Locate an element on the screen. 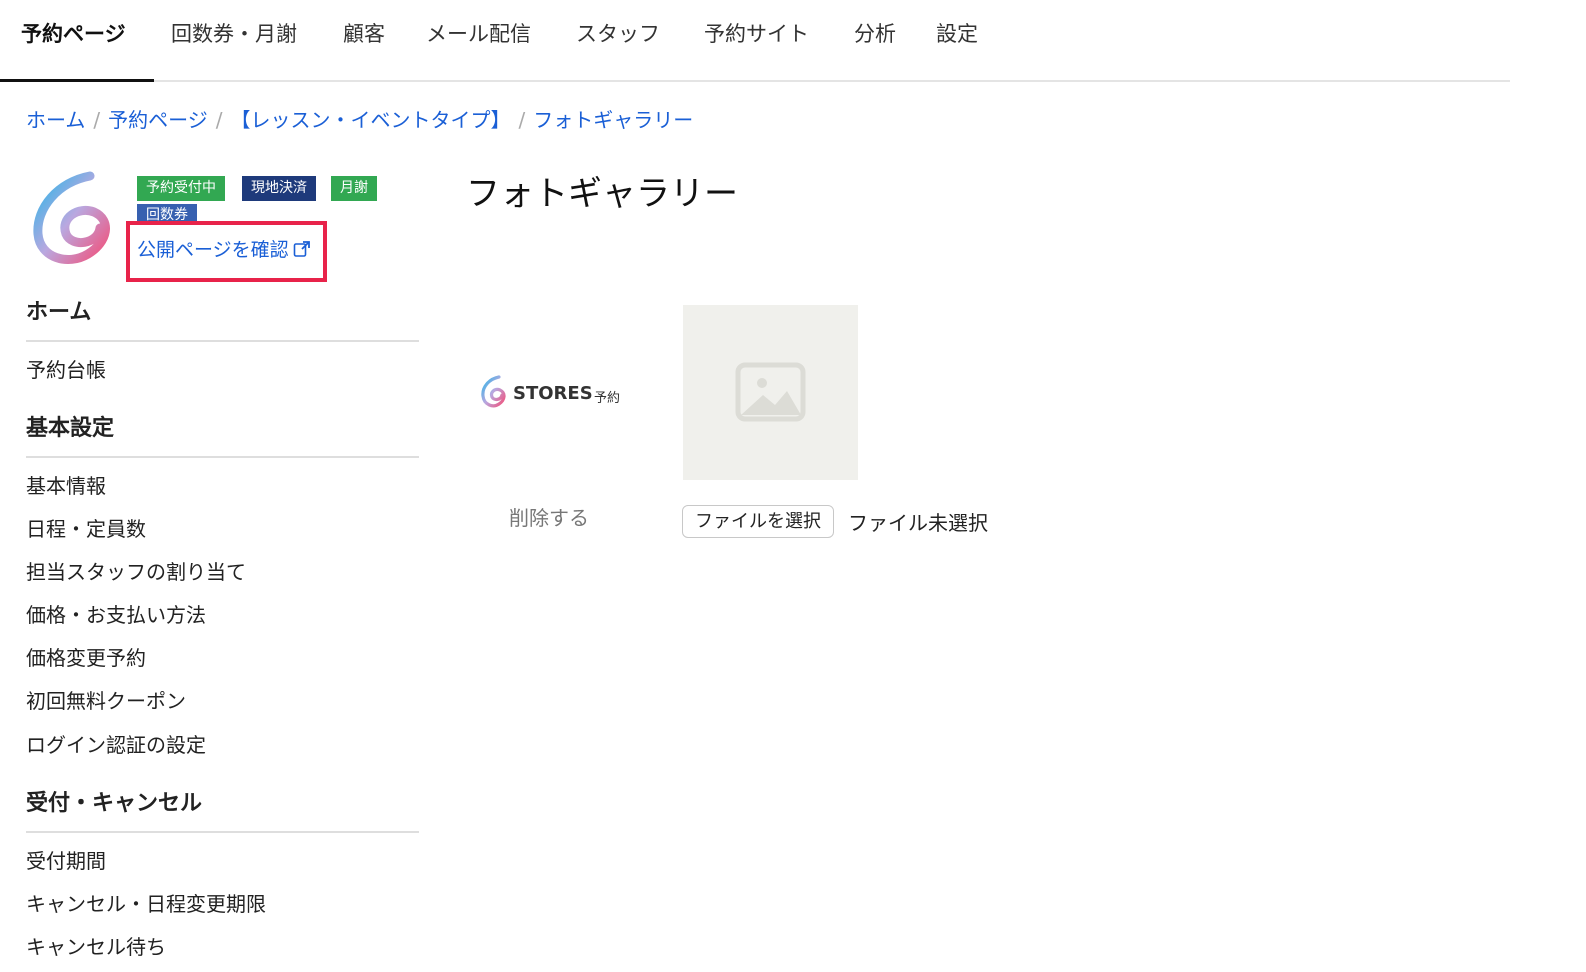 The width and height of the screenshot is (1586, 972). choose-file-button: ファイルを選択 is located at coordinates (758, 521).